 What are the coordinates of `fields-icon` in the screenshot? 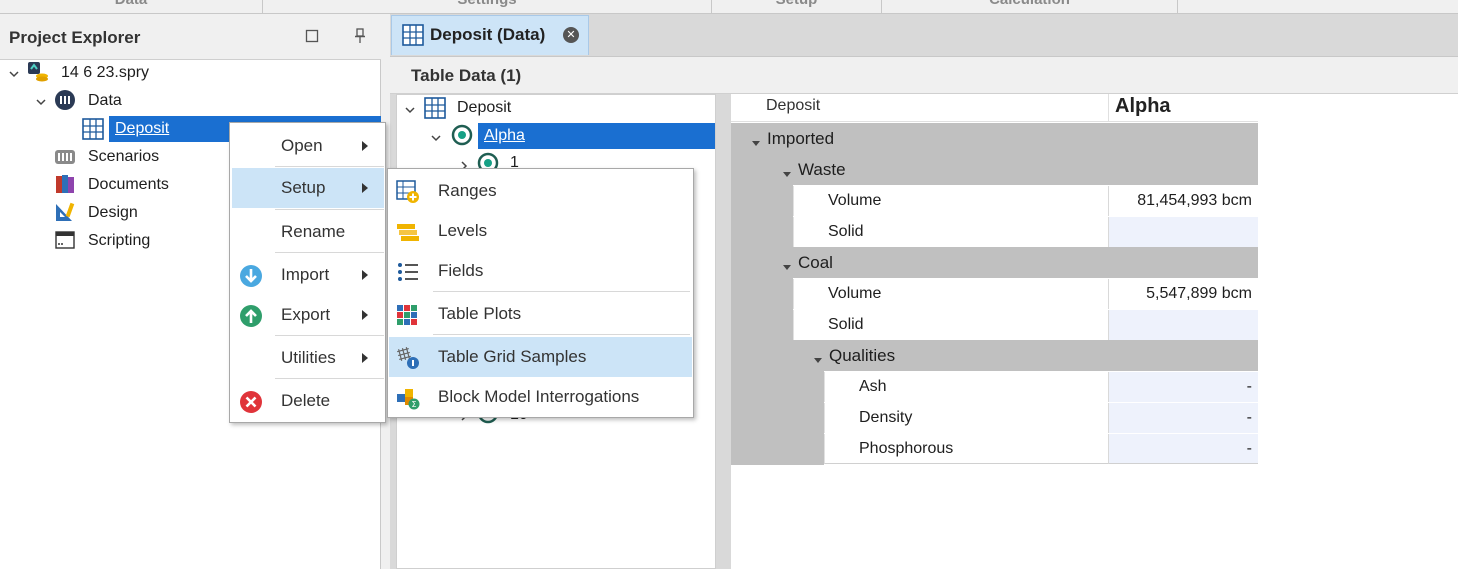 It's located at (408, 271).